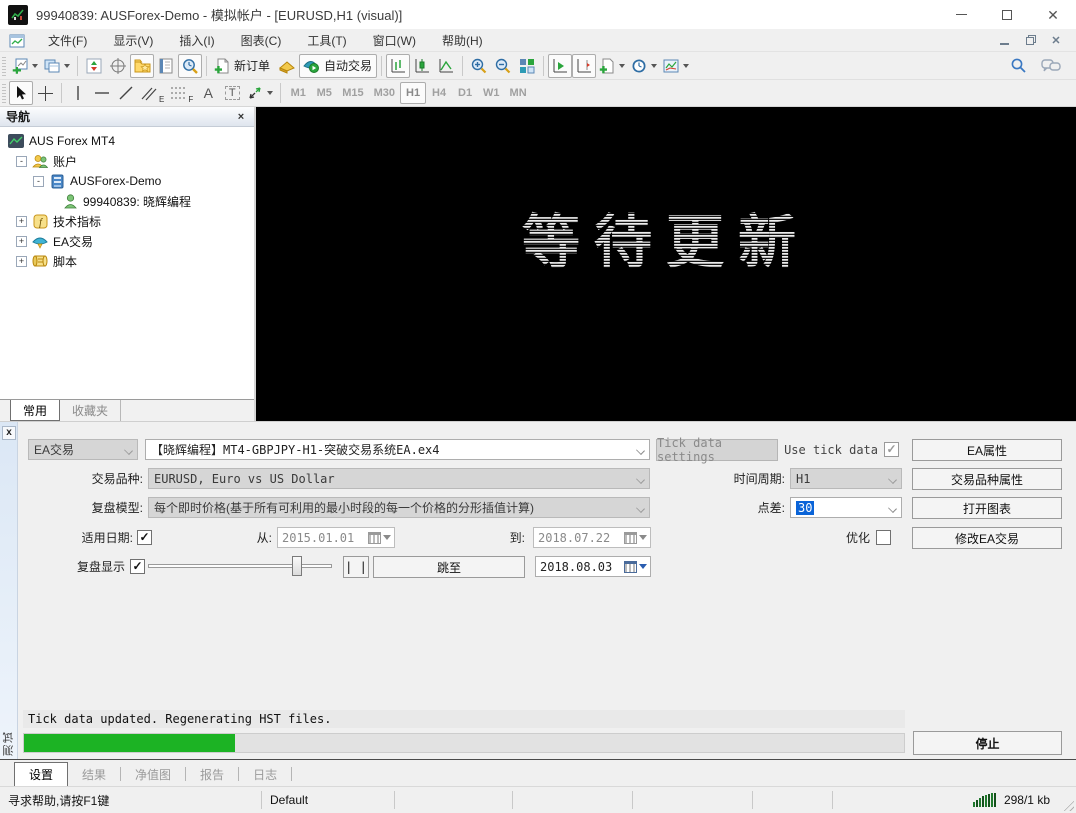 The width and height of the screenshot is (1076, 813). I want to click on symbol-properties-button: 交易品种属性, so click(987, 479).